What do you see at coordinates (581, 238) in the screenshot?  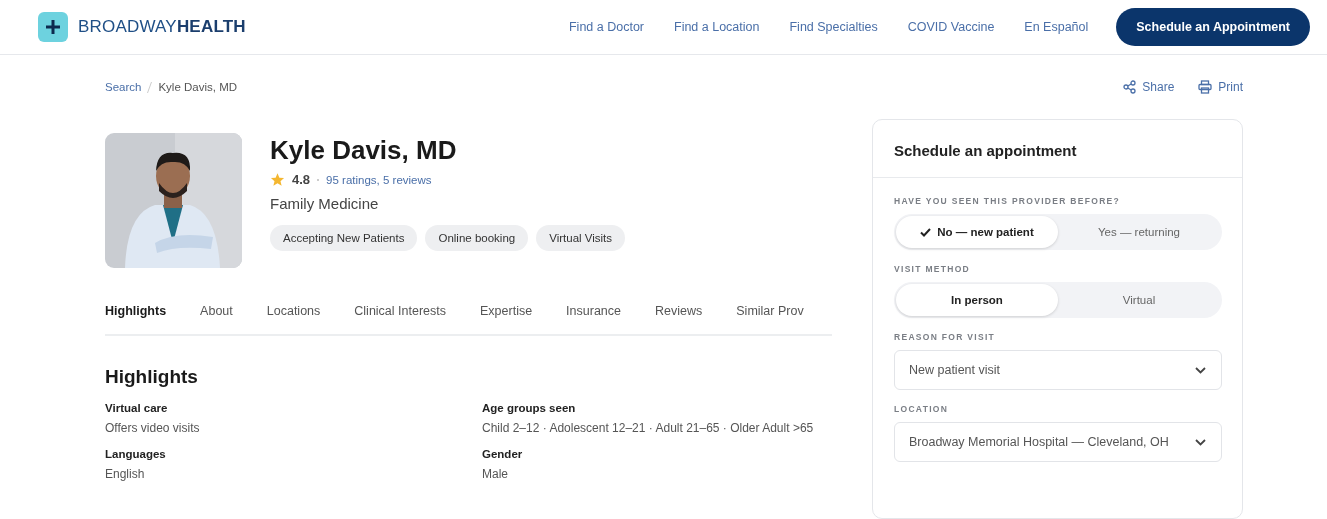 I see `tag: Virtual Visits` at bounding box center [581, 238].